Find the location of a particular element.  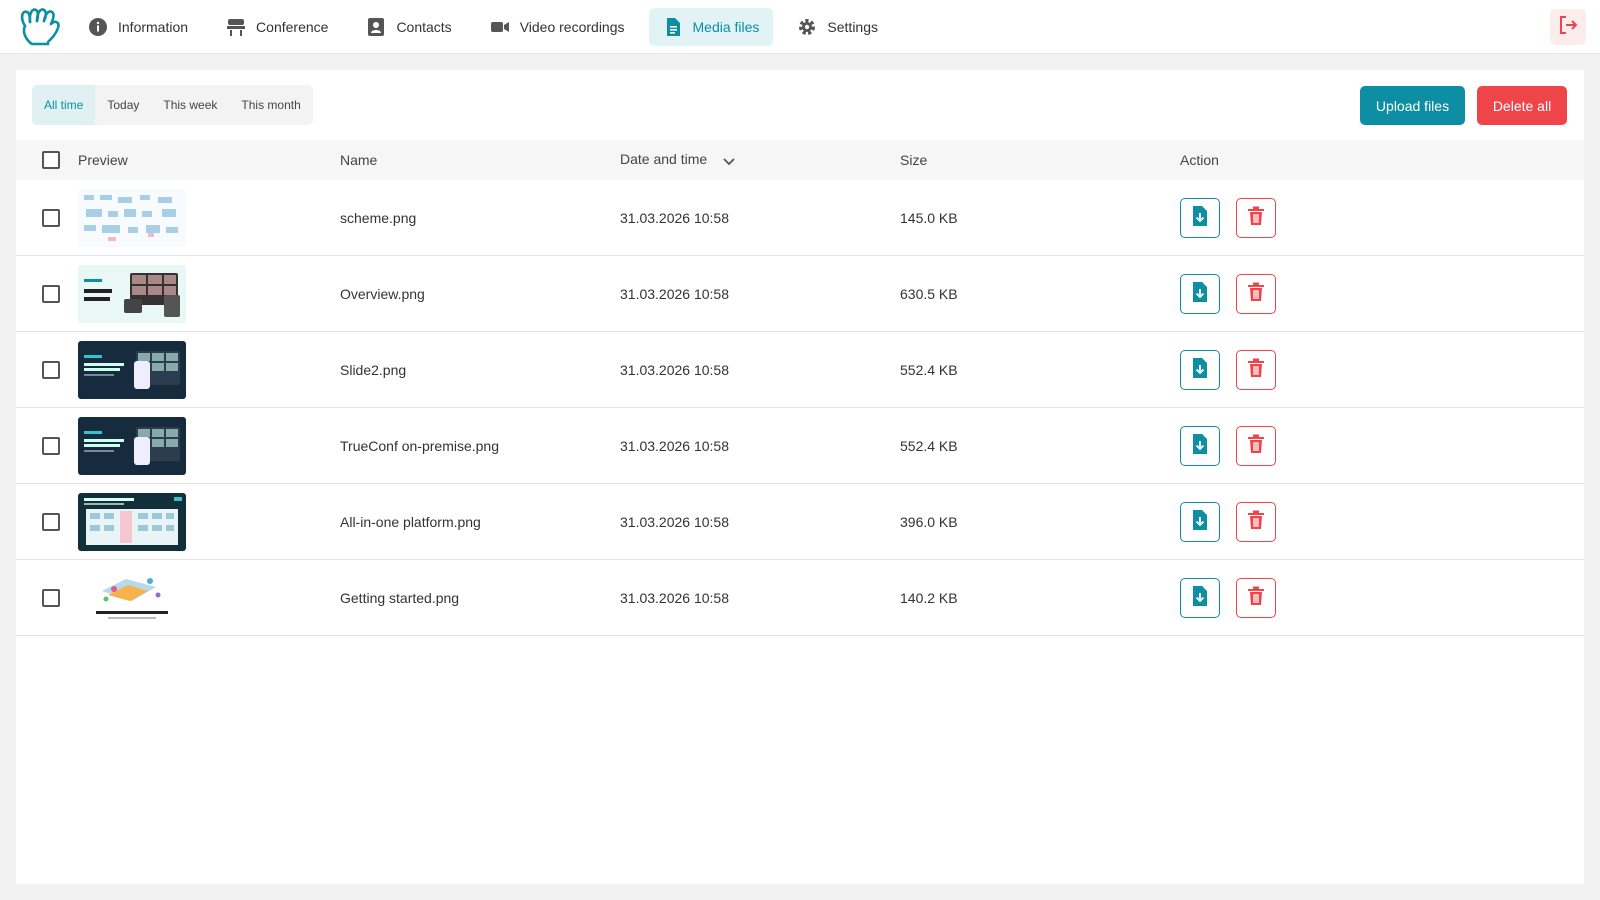

logout-button is located at coordinates (1568, 27).